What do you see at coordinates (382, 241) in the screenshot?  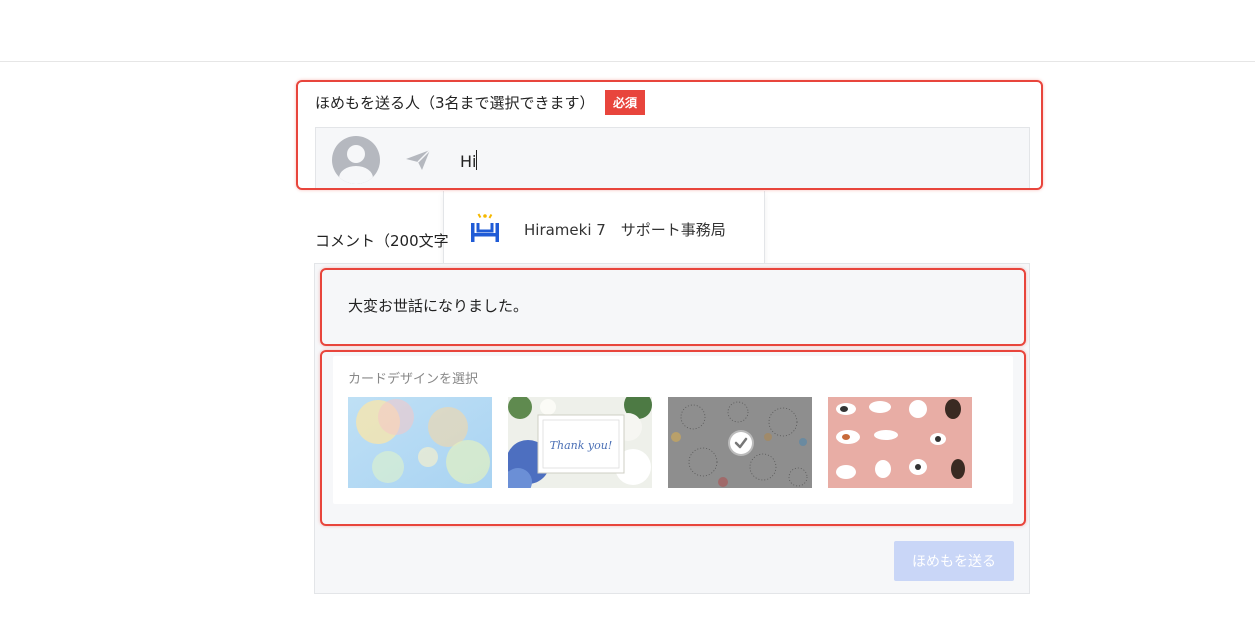 I see `comment-label: コメント（200文字` at bounding box center [382, 241].